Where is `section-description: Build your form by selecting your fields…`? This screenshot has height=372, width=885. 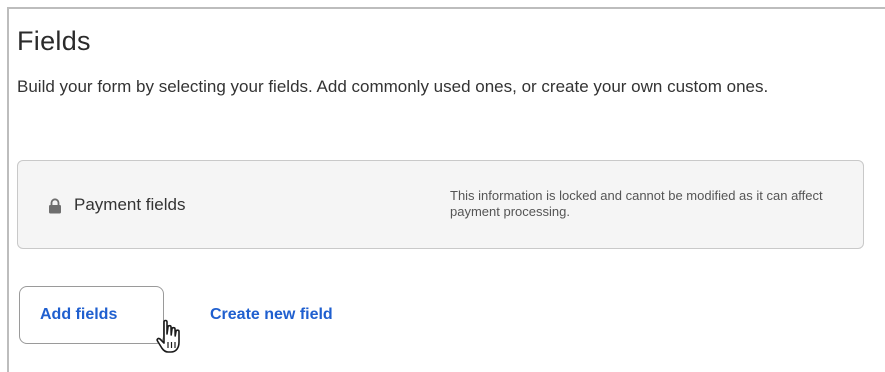 section-description: Build your form by selecting your fields… is located at coordinates (393, 86).